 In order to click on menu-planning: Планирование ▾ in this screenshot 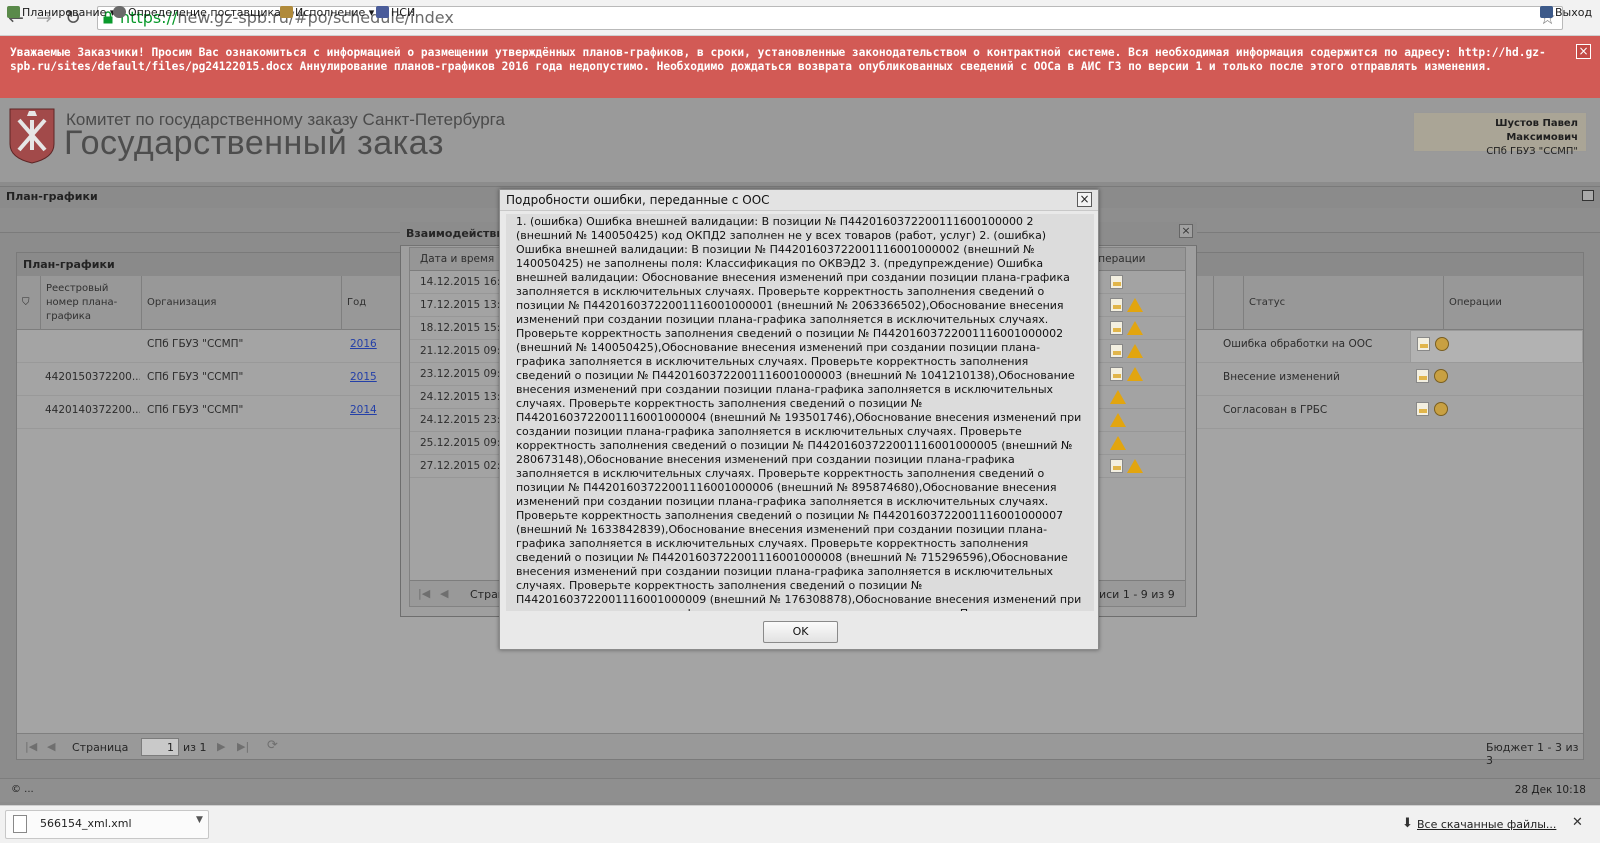, I will do `click(61, 12)`.